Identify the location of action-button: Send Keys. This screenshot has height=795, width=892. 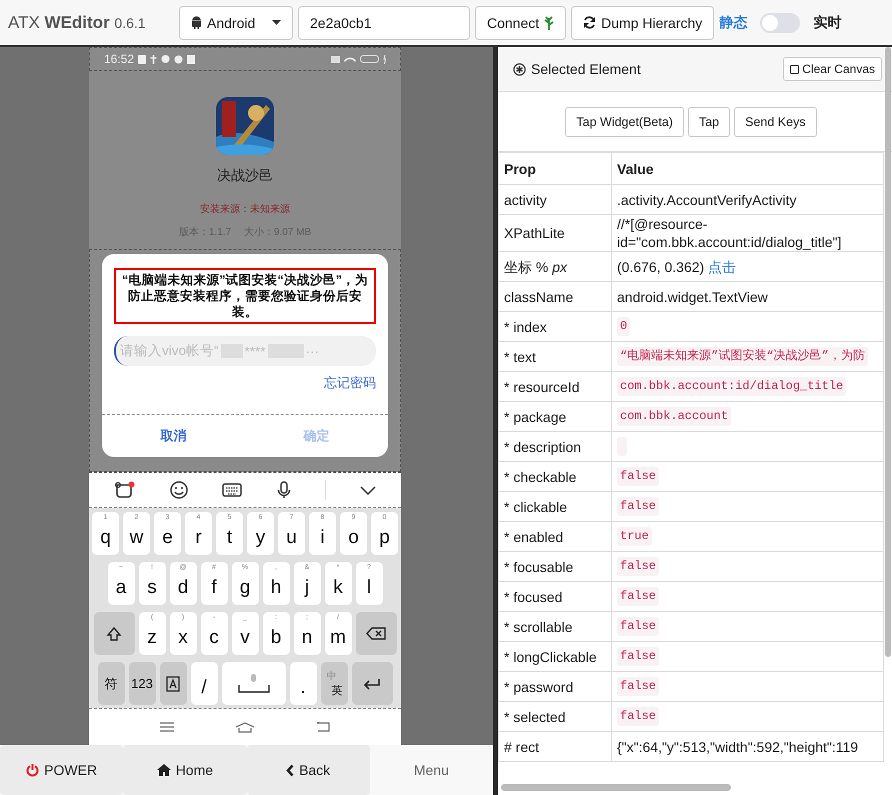
(775, 121).